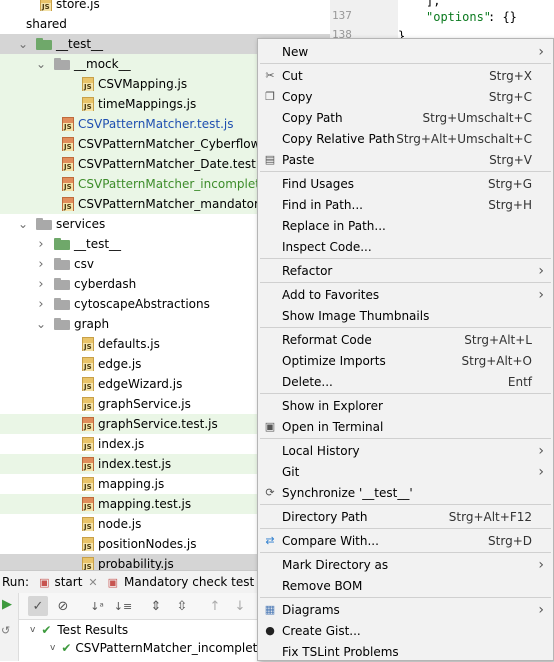 The image size is (554, 662). What do you see at coordinates (240, 606) in the screenshot?
I see `next-failed-icon: ↓` at bounding box center [240, 606].